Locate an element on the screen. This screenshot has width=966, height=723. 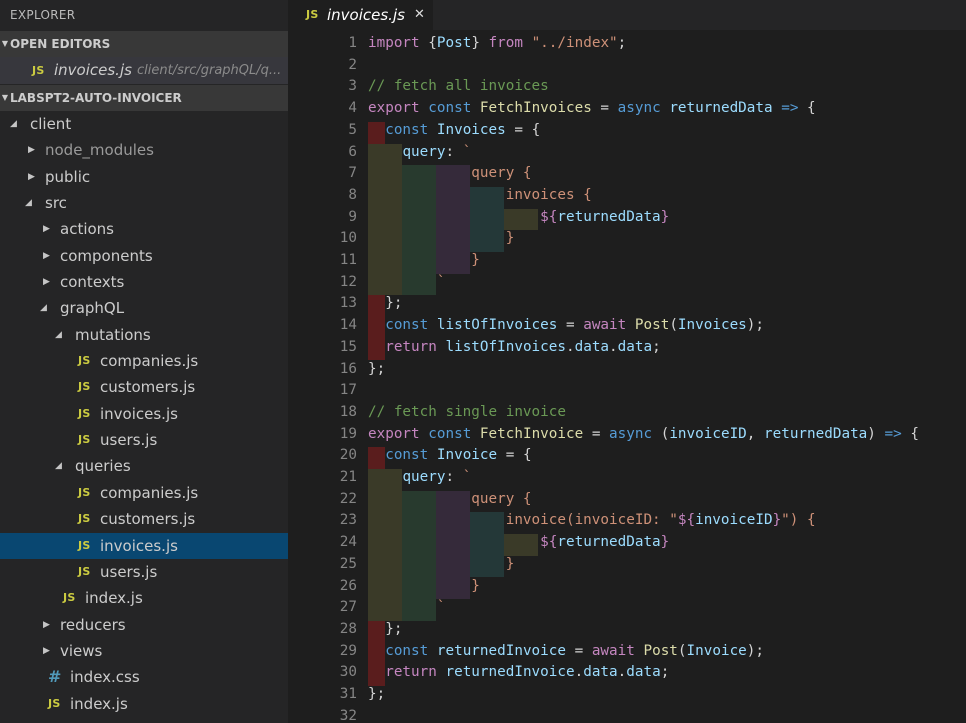
code-line: 1 import {Post} from "../index"; is located at coordinates (627, 44).